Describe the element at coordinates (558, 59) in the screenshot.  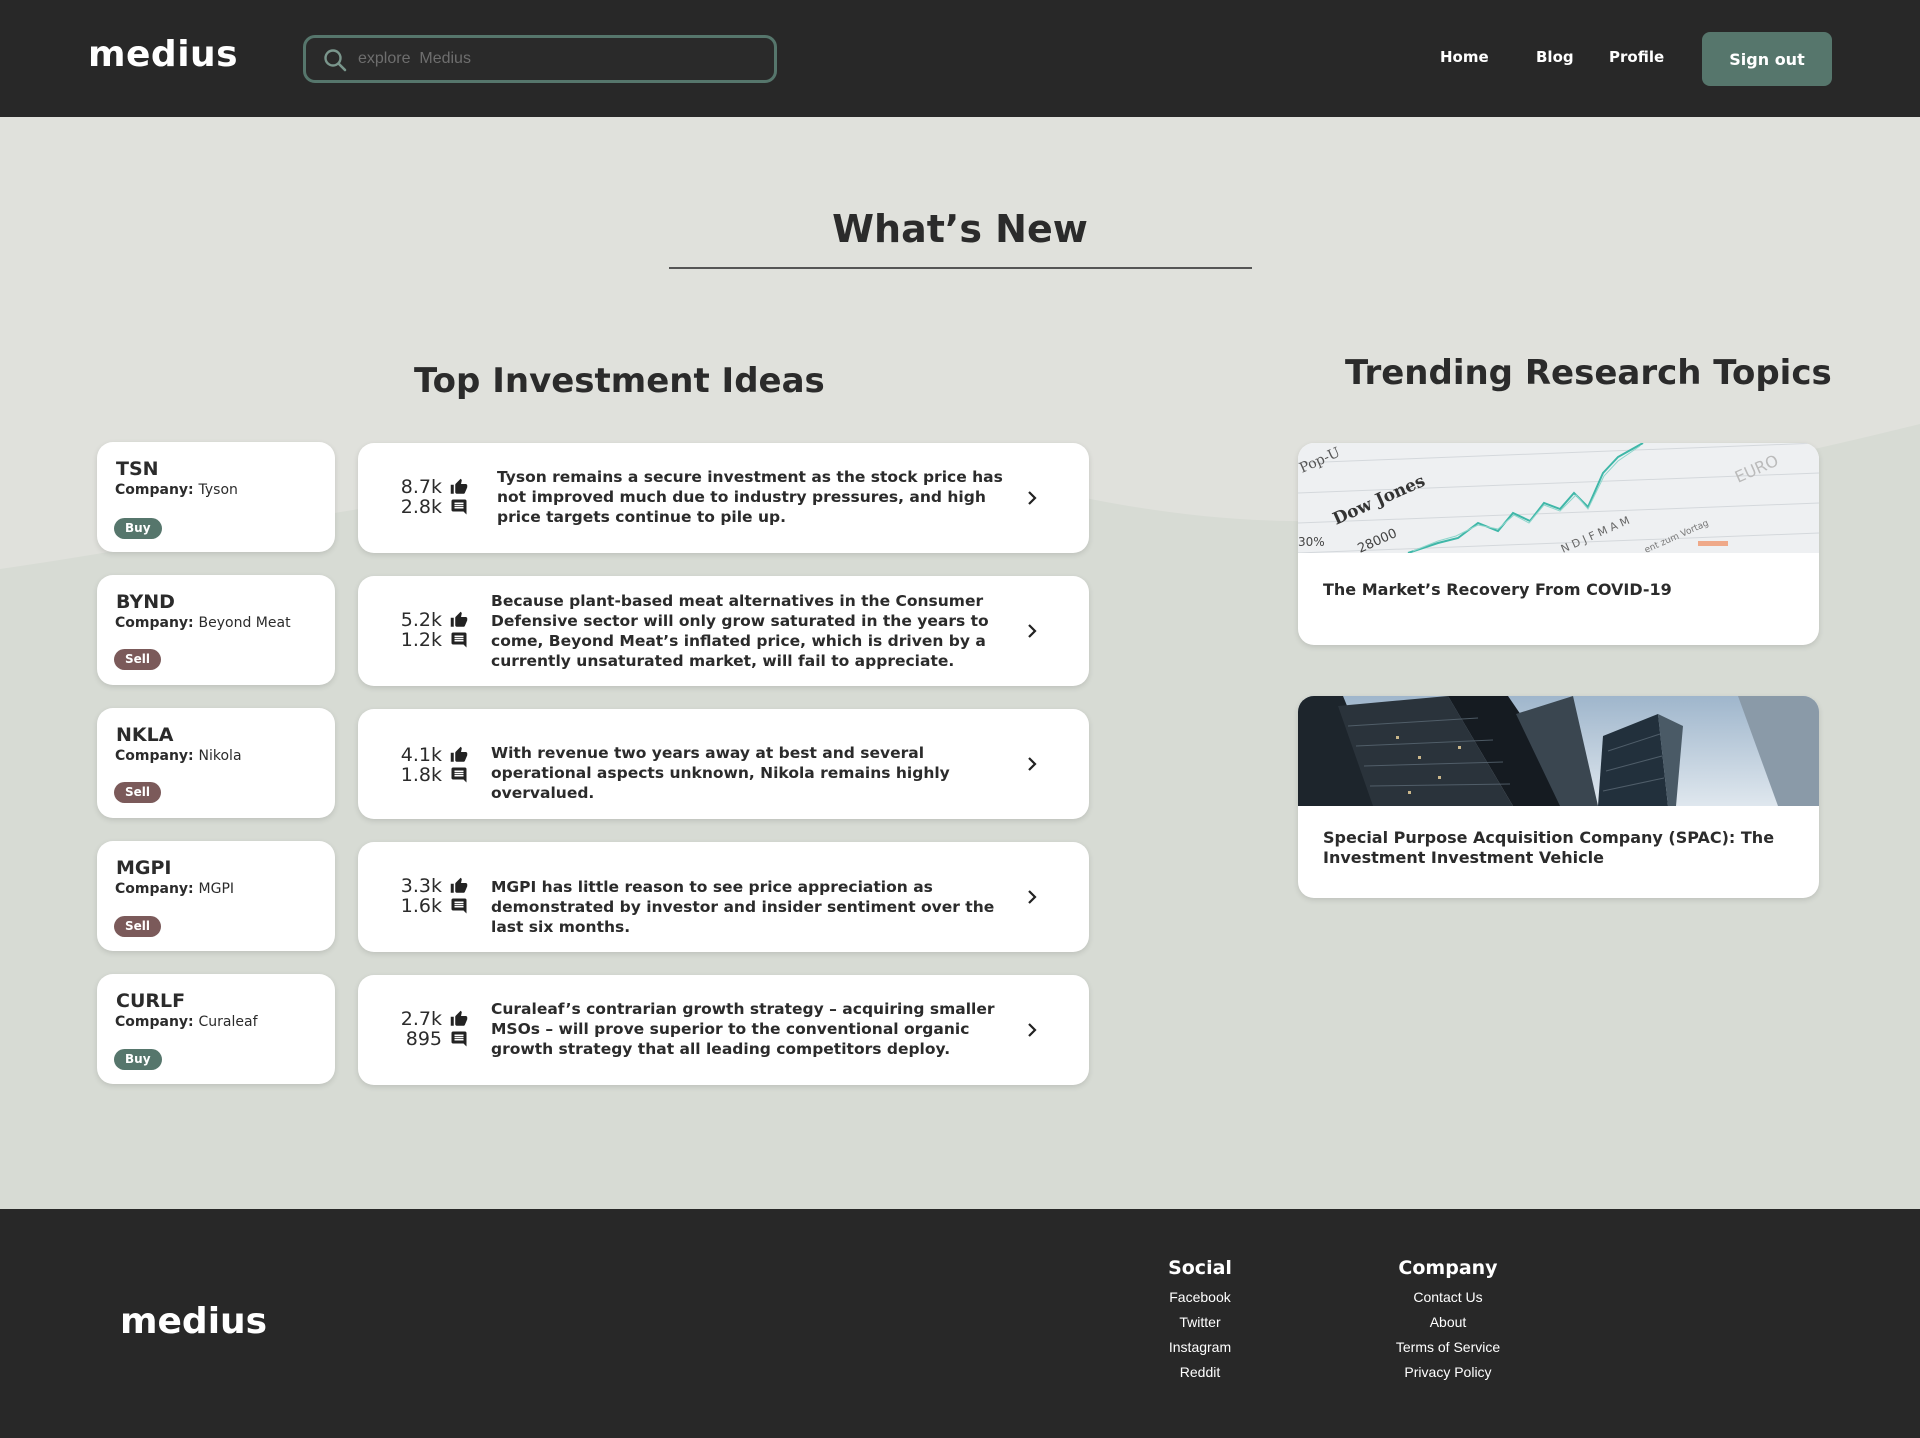
I see `search-input` at that location.